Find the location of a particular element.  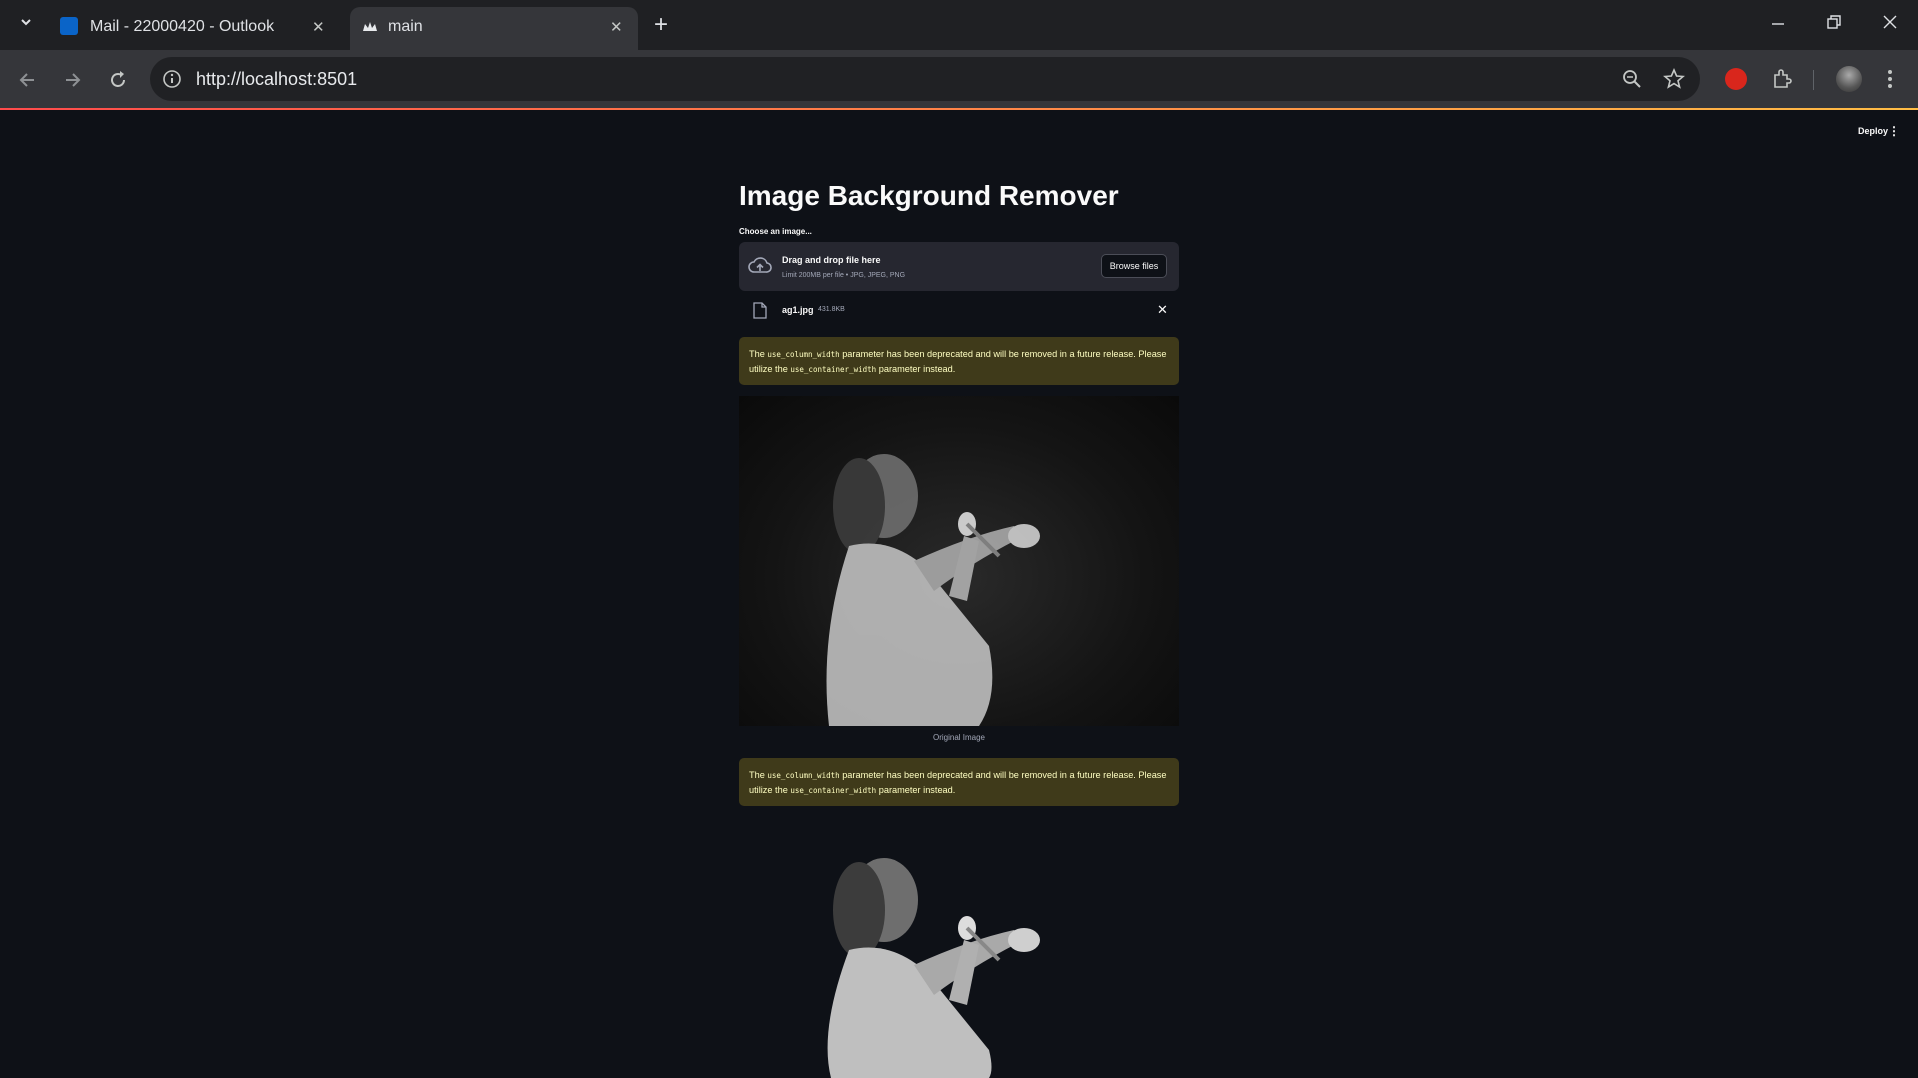

tab-label: Mail - 22000420 - Outlook is located at coordinates (182, 26).